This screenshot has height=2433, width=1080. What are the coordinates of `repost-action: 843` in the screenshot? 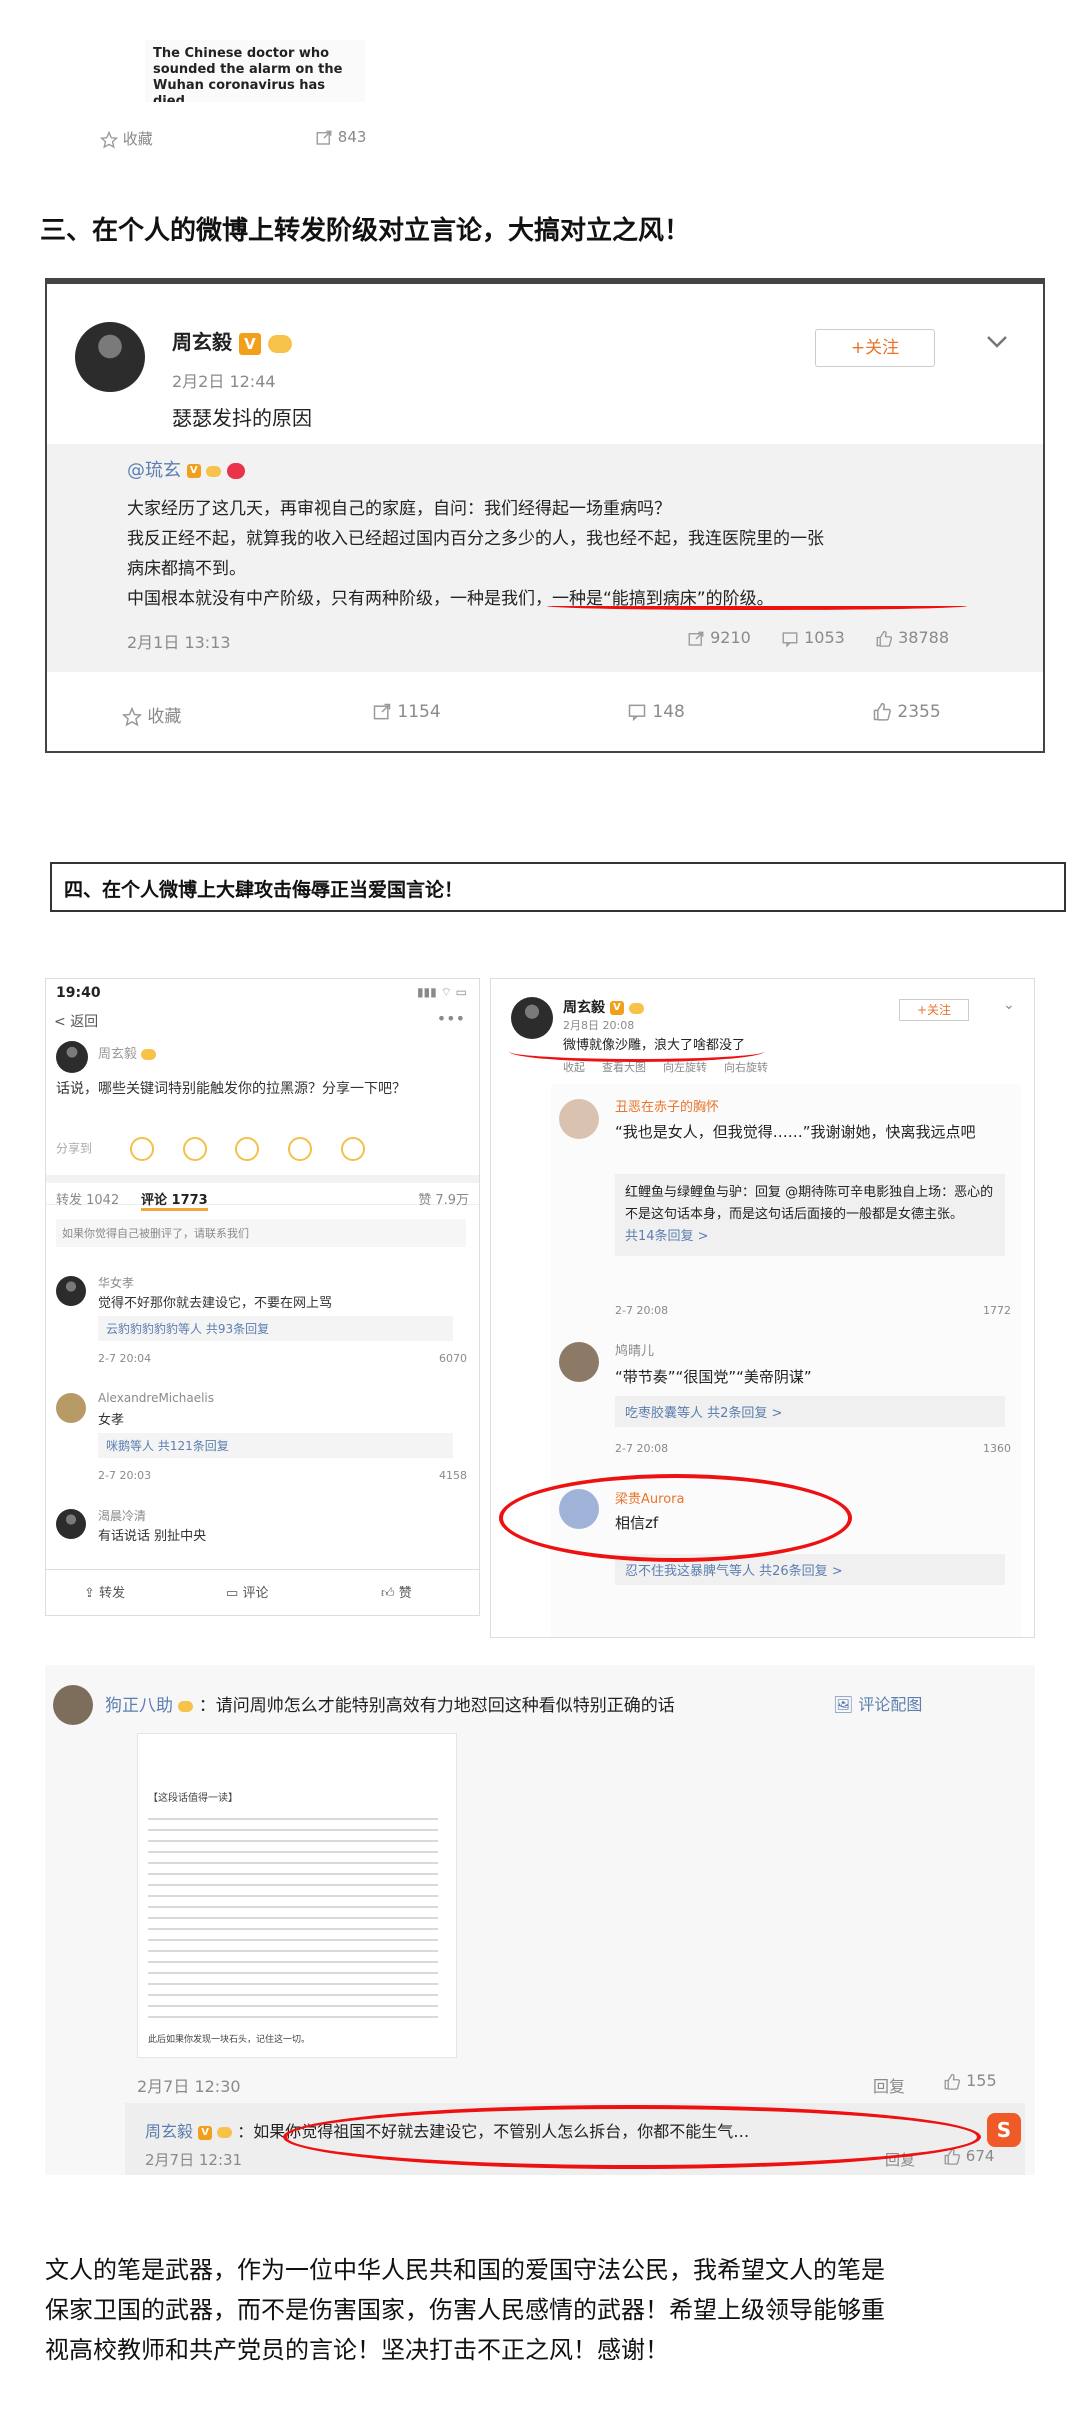 It's located at (340, 137).